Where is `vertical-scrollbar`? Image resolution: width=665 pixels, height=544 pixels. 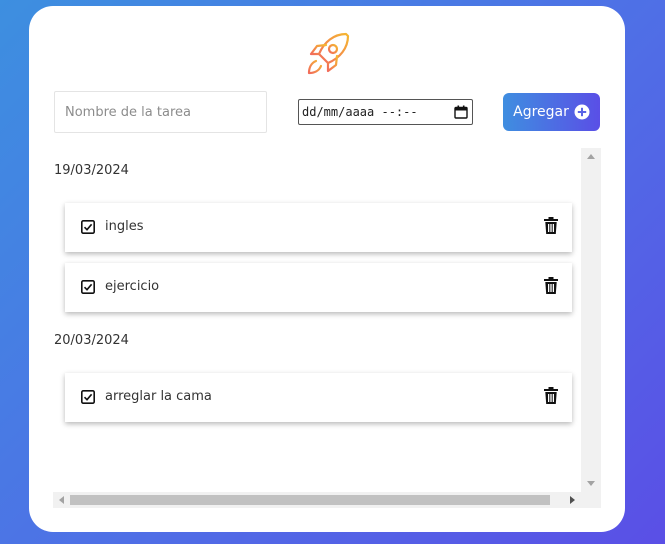 vertical-scrollbar is located at coordinates (591, 320).